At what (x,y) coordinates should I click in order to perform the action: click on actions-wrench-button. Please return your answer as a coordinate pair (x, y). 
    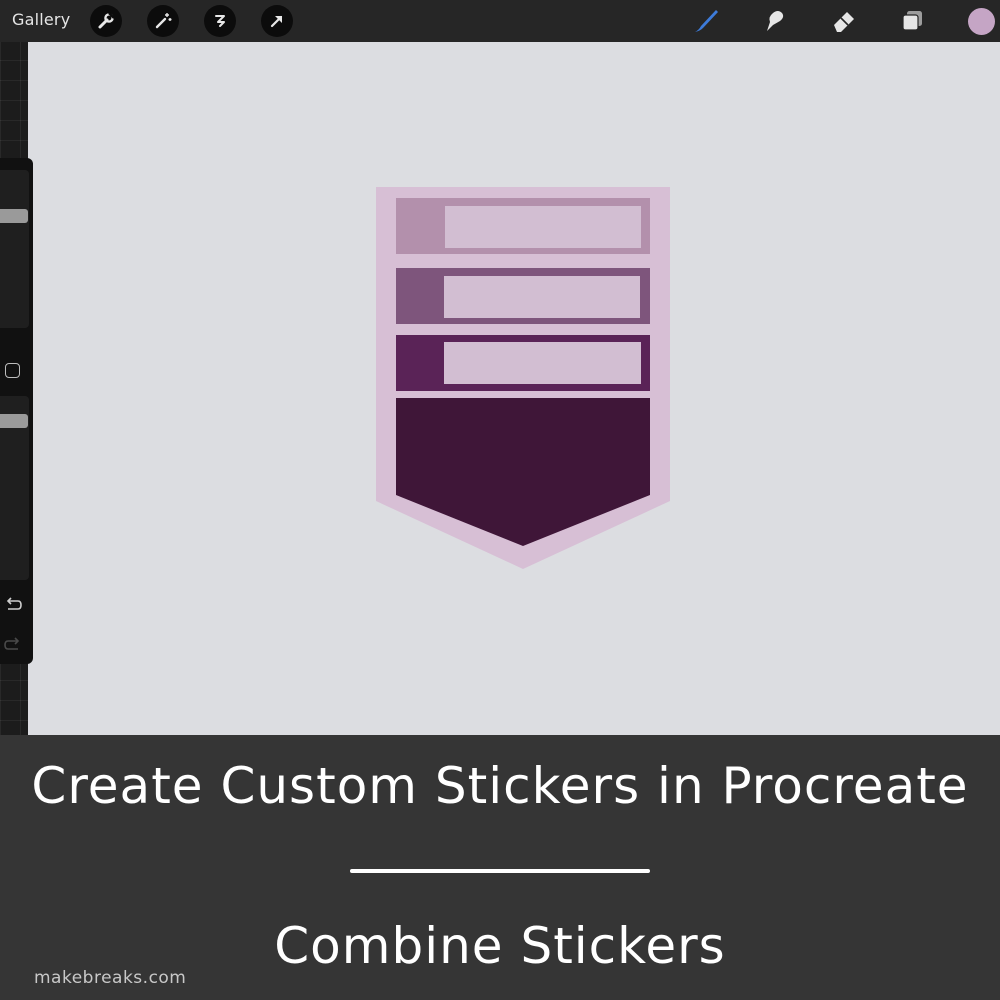
    Looking at the image, I should click on (106, 21).